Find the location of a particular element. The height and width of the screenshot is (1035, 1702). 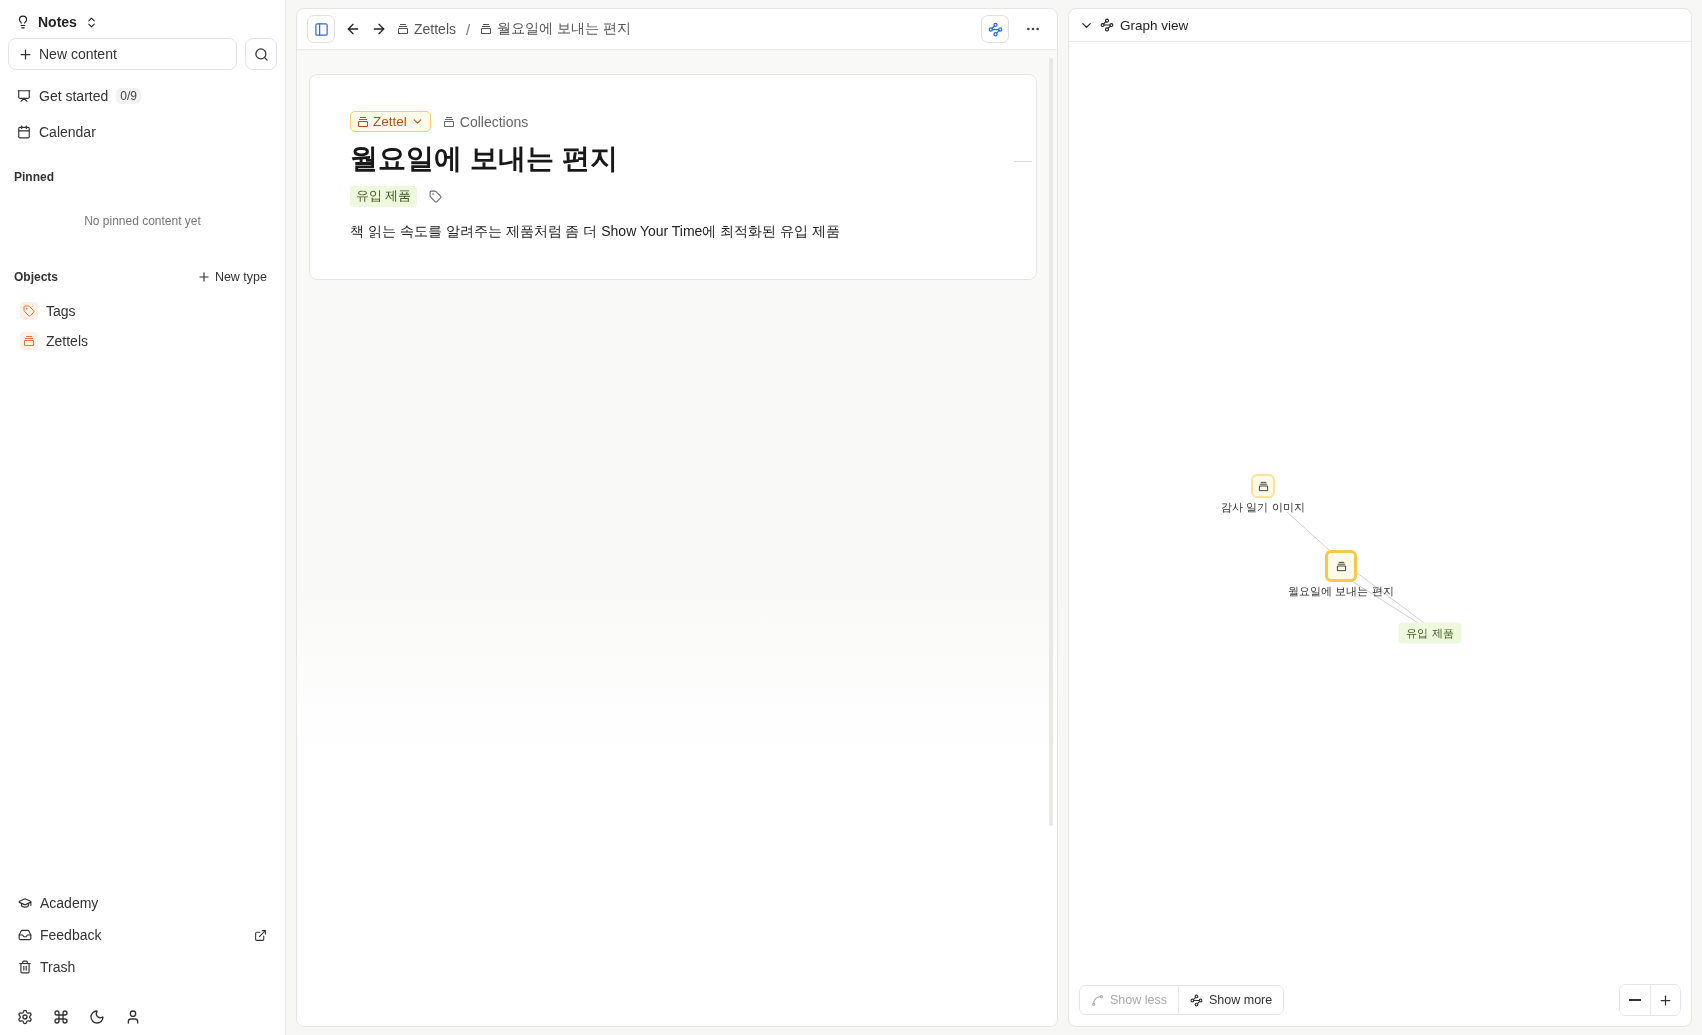

trash-icon is located at coordinates (25, 967).